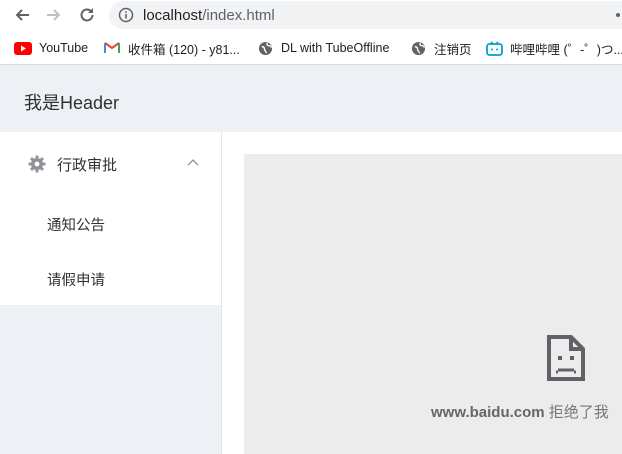  What do you see at coordinates (618, 15) in the screenshot?
I see `share-icon` at bounding box center [618, 15].